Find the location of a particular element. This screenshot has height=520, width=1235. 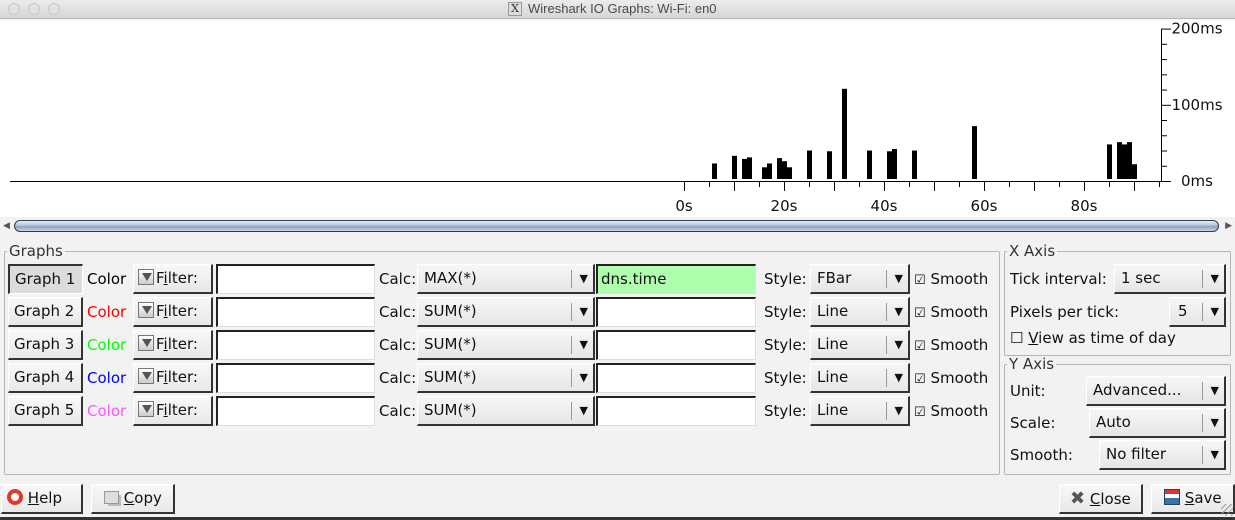

graph-3-calc-select: SUM(*) ▼ is located at coordinates (506, 345).